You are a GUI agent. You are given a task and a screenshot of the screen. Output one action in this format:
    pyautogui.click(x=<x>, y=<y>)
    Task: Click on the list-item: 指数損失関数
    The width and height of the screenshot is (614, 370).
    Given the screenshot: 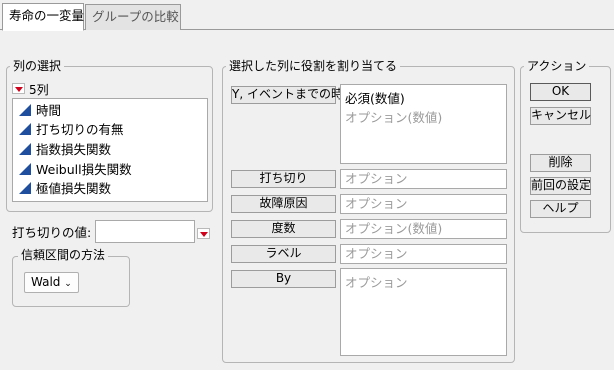 What is the action you would take?
    pyautogui.click(x=65, y=150)
    